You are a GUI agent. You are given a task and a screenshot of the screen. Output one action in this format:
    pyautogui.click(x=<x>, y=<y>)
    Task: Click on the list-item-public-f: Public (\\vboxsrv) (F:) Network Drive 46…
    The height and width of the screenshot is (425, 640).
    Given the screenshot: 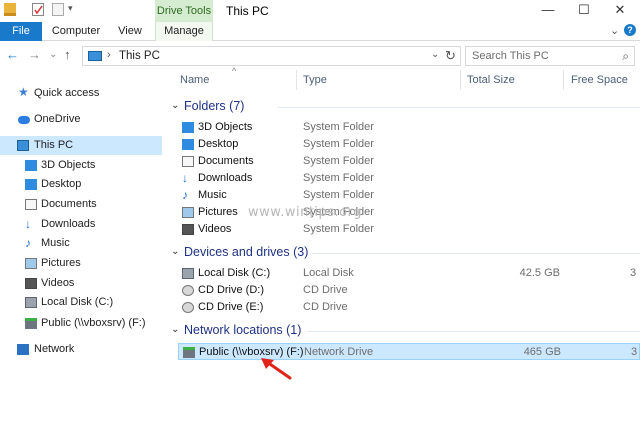 What is the action you would take?
    pyautogui.click(x=409, y=351)
    